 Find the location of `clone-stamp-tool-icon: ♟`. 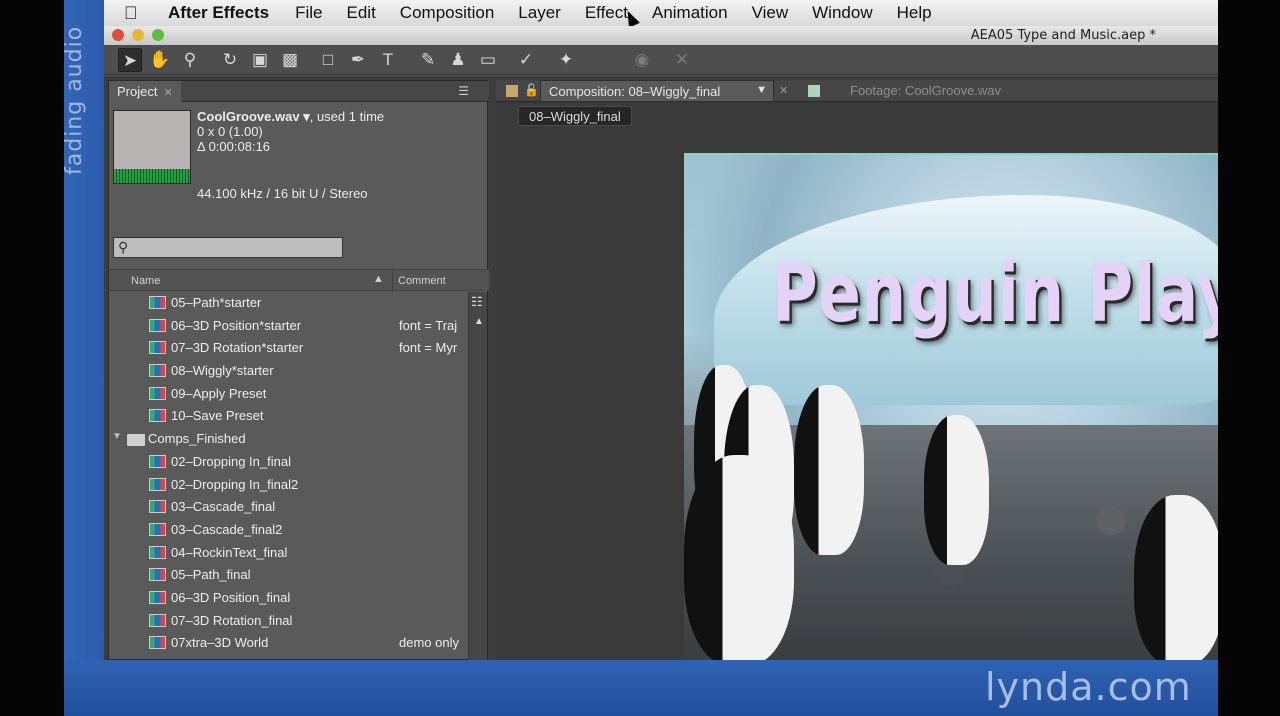

clone-stamp-tool-icon: ♟ is located at coordinates (458, 60).